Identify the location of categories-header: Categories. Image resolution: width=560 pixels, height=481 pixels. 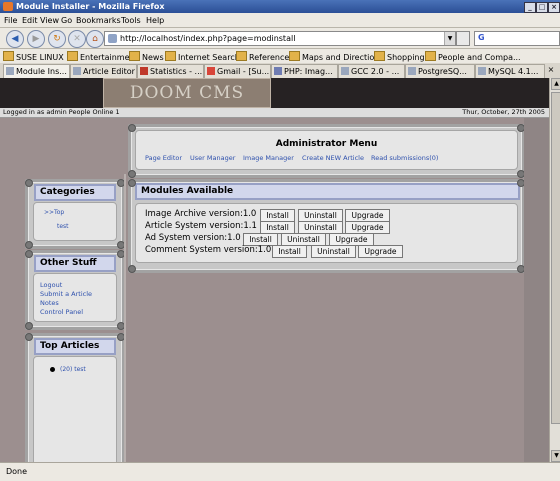
(75, 192).